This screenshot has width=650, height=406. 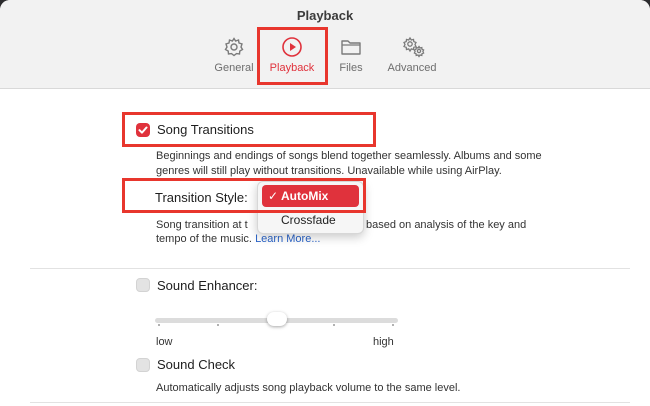 I want to click on tab-advanced: Advanced, so click(x=412, y=55).